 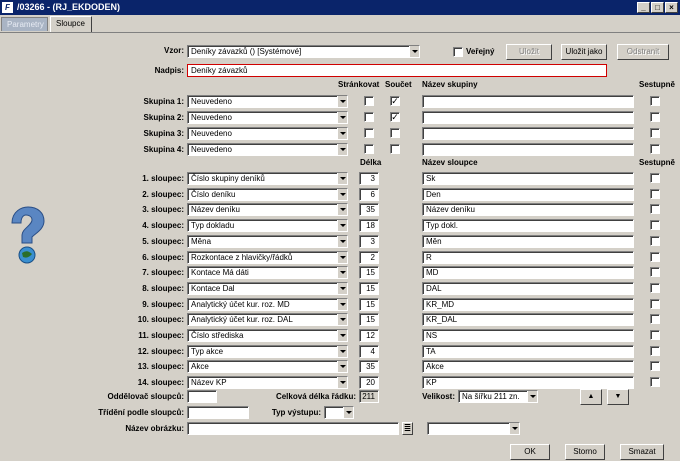 What do you see at coordinates (369, 257) in the screenshot?
I see `column-length-input: 2` at bounding box center [369, 257].